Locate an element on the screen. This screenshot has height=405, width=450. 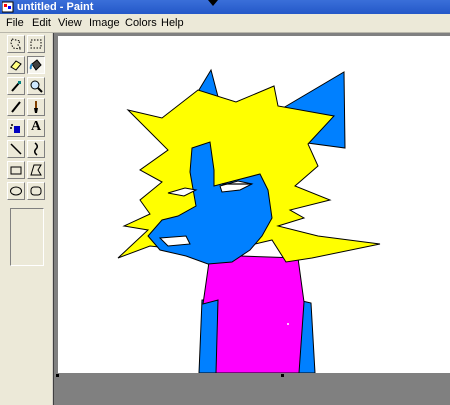
tool-rounded-rectangle is located at coordinates (36, 191).